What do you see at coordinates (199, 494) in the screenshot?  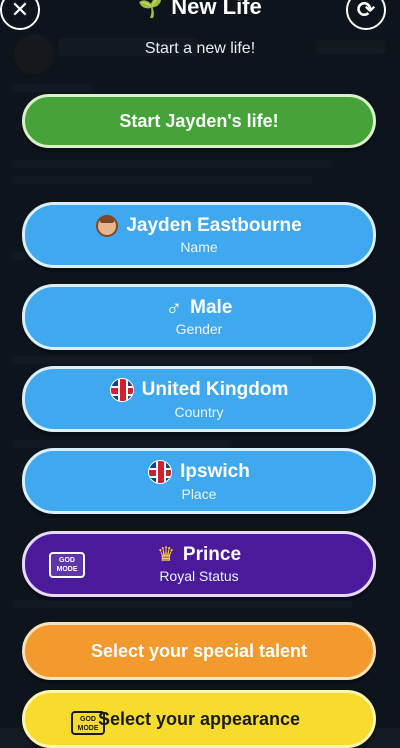 I see `place-caption: Place` at bounding box center [199, 494].